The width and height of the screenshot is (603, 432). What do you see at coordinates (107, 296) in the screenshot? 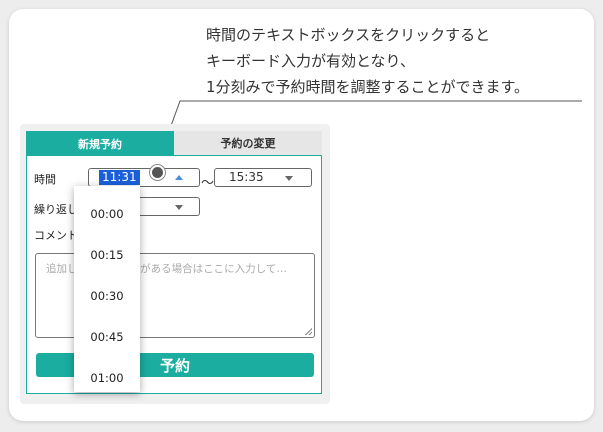
I see `time-option: 00:30` at bounding box center [107, 296].